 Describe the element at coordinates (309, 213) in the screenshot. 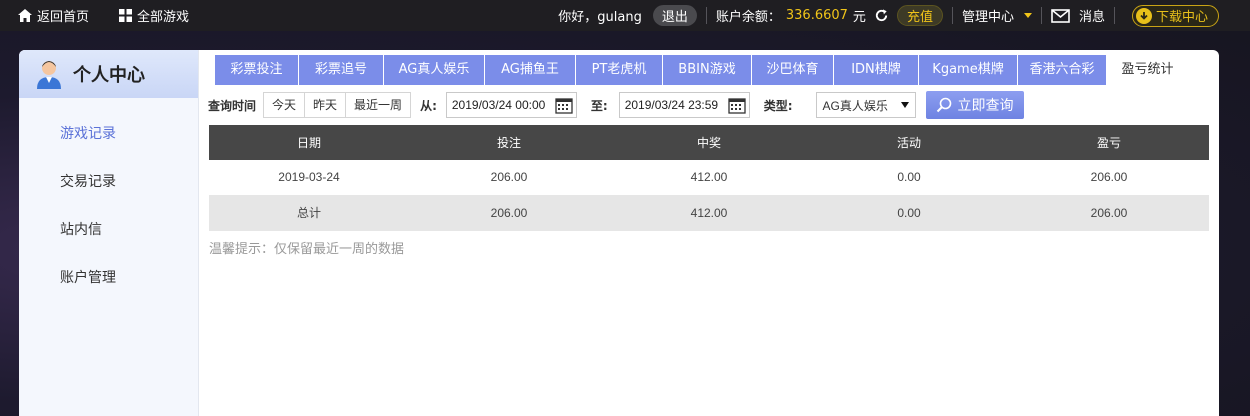

I see `total-label: 总计` at that location.